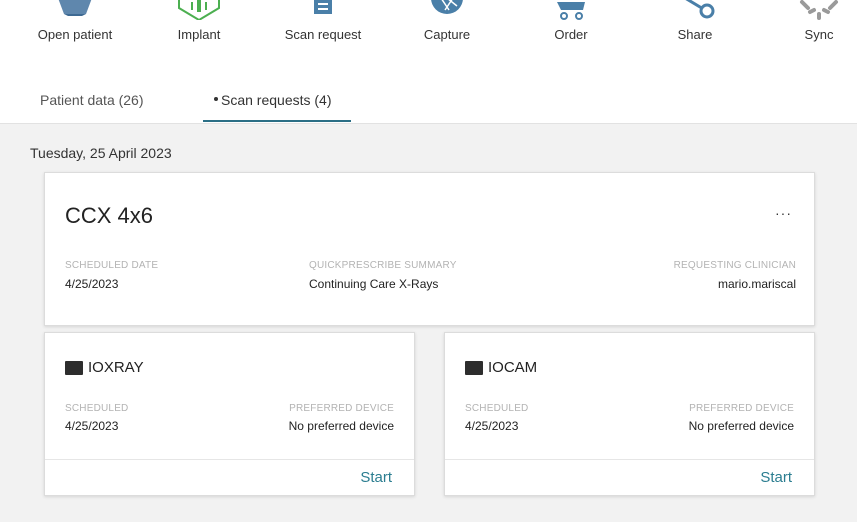 The width and height of the screenshot is (857, 522). I want to click on start-ioxray-button: Start, so click(376, 477).